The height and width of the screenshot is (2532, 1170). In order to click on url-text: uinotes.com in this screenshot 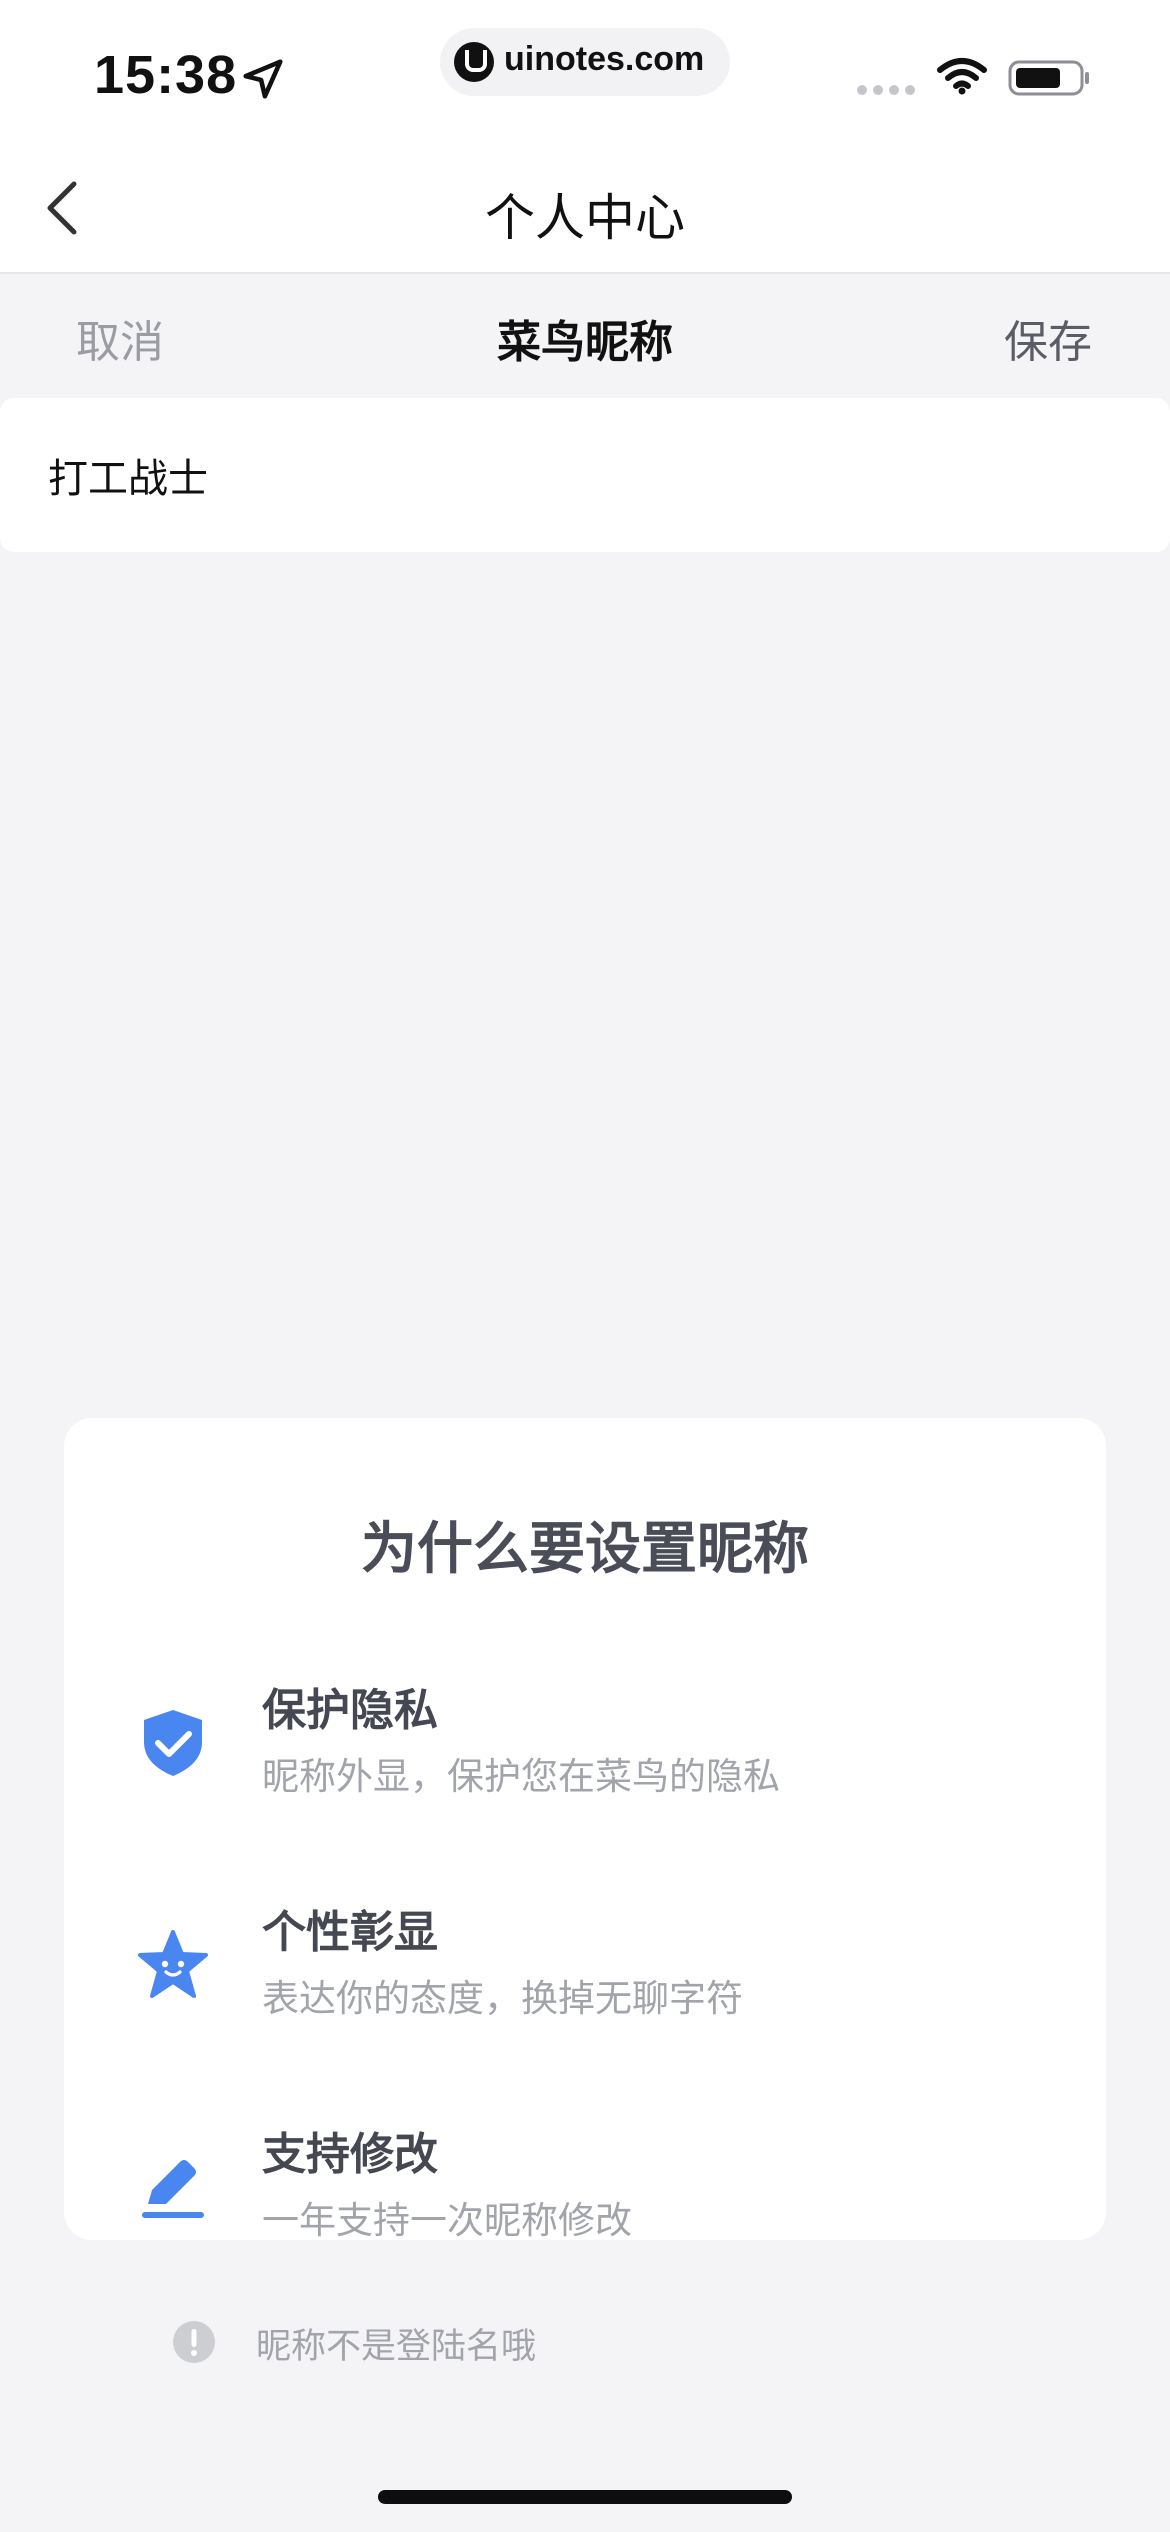, I will do `click(604, 59)`.